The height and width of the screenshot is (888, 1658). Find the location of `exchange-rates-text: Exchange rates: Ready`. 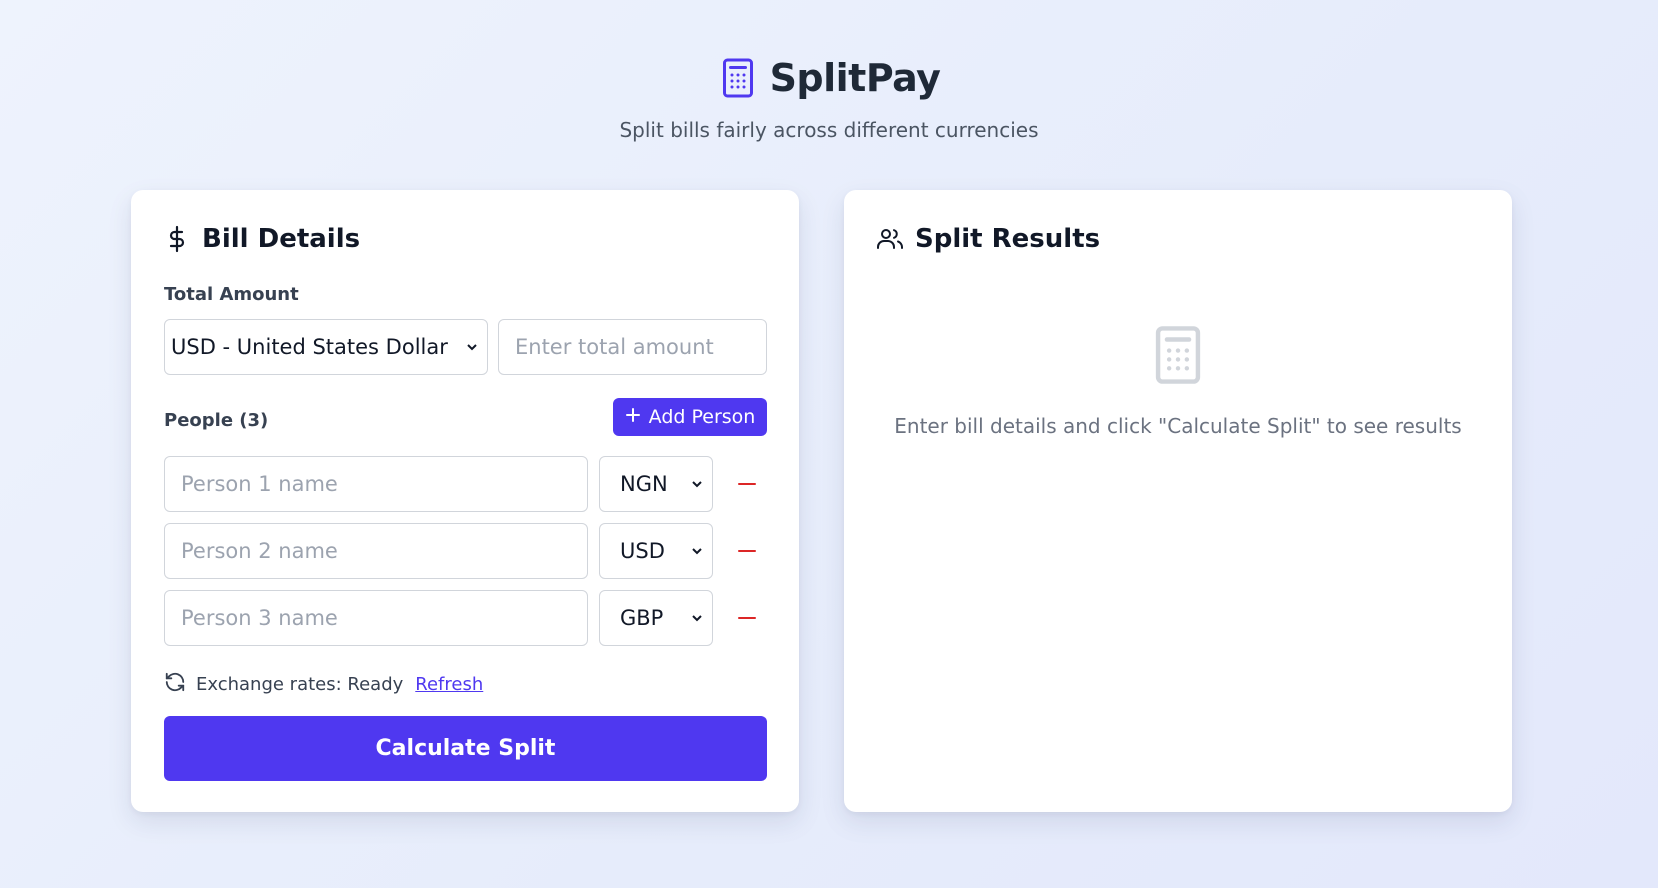

exchange-rates-text: Exchange rates: Ready is located at coordinates (300, 684).